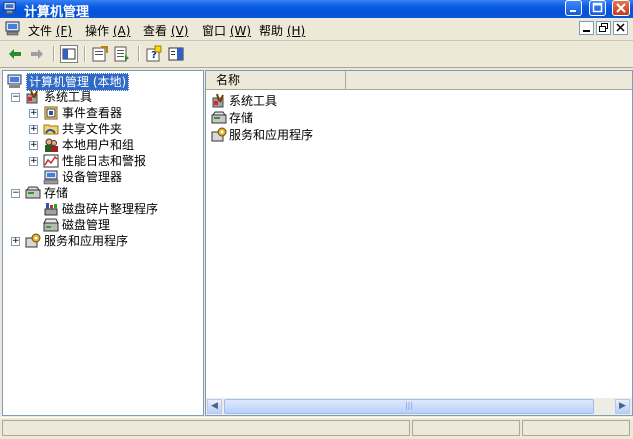  I want to click on menu-window-label: 窗口, so click(214, 31).